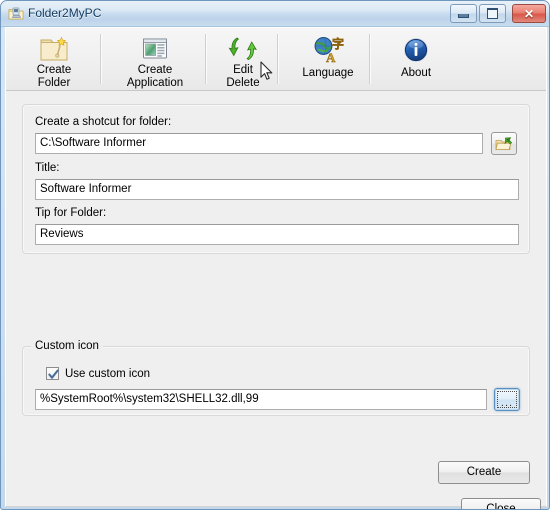  I want to click on toolbar-button-create-application: Create Application, so click(155, 59).